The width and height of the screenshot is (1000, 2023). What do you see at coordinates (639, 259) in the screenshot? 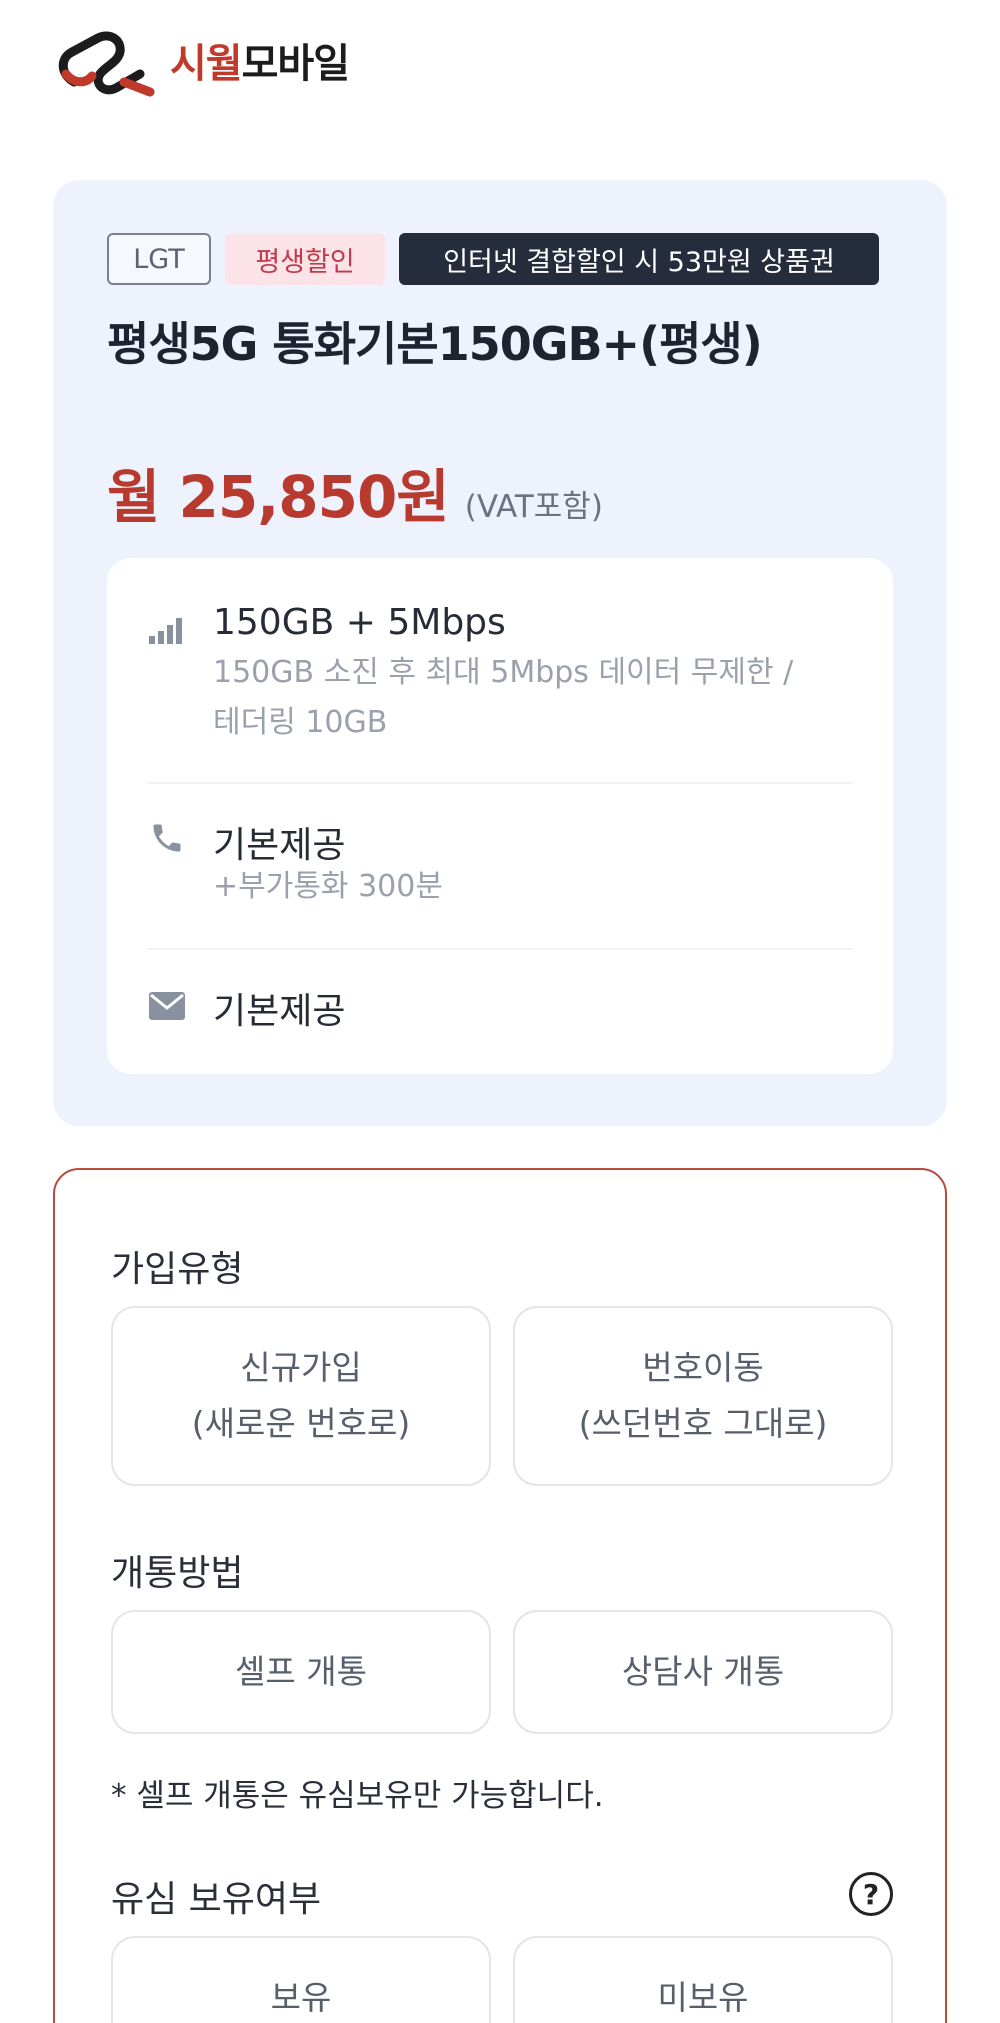
I see `promo-badge: 인터넷 결합할인 시 53만원 상품권` at bounding box center [639, 259].